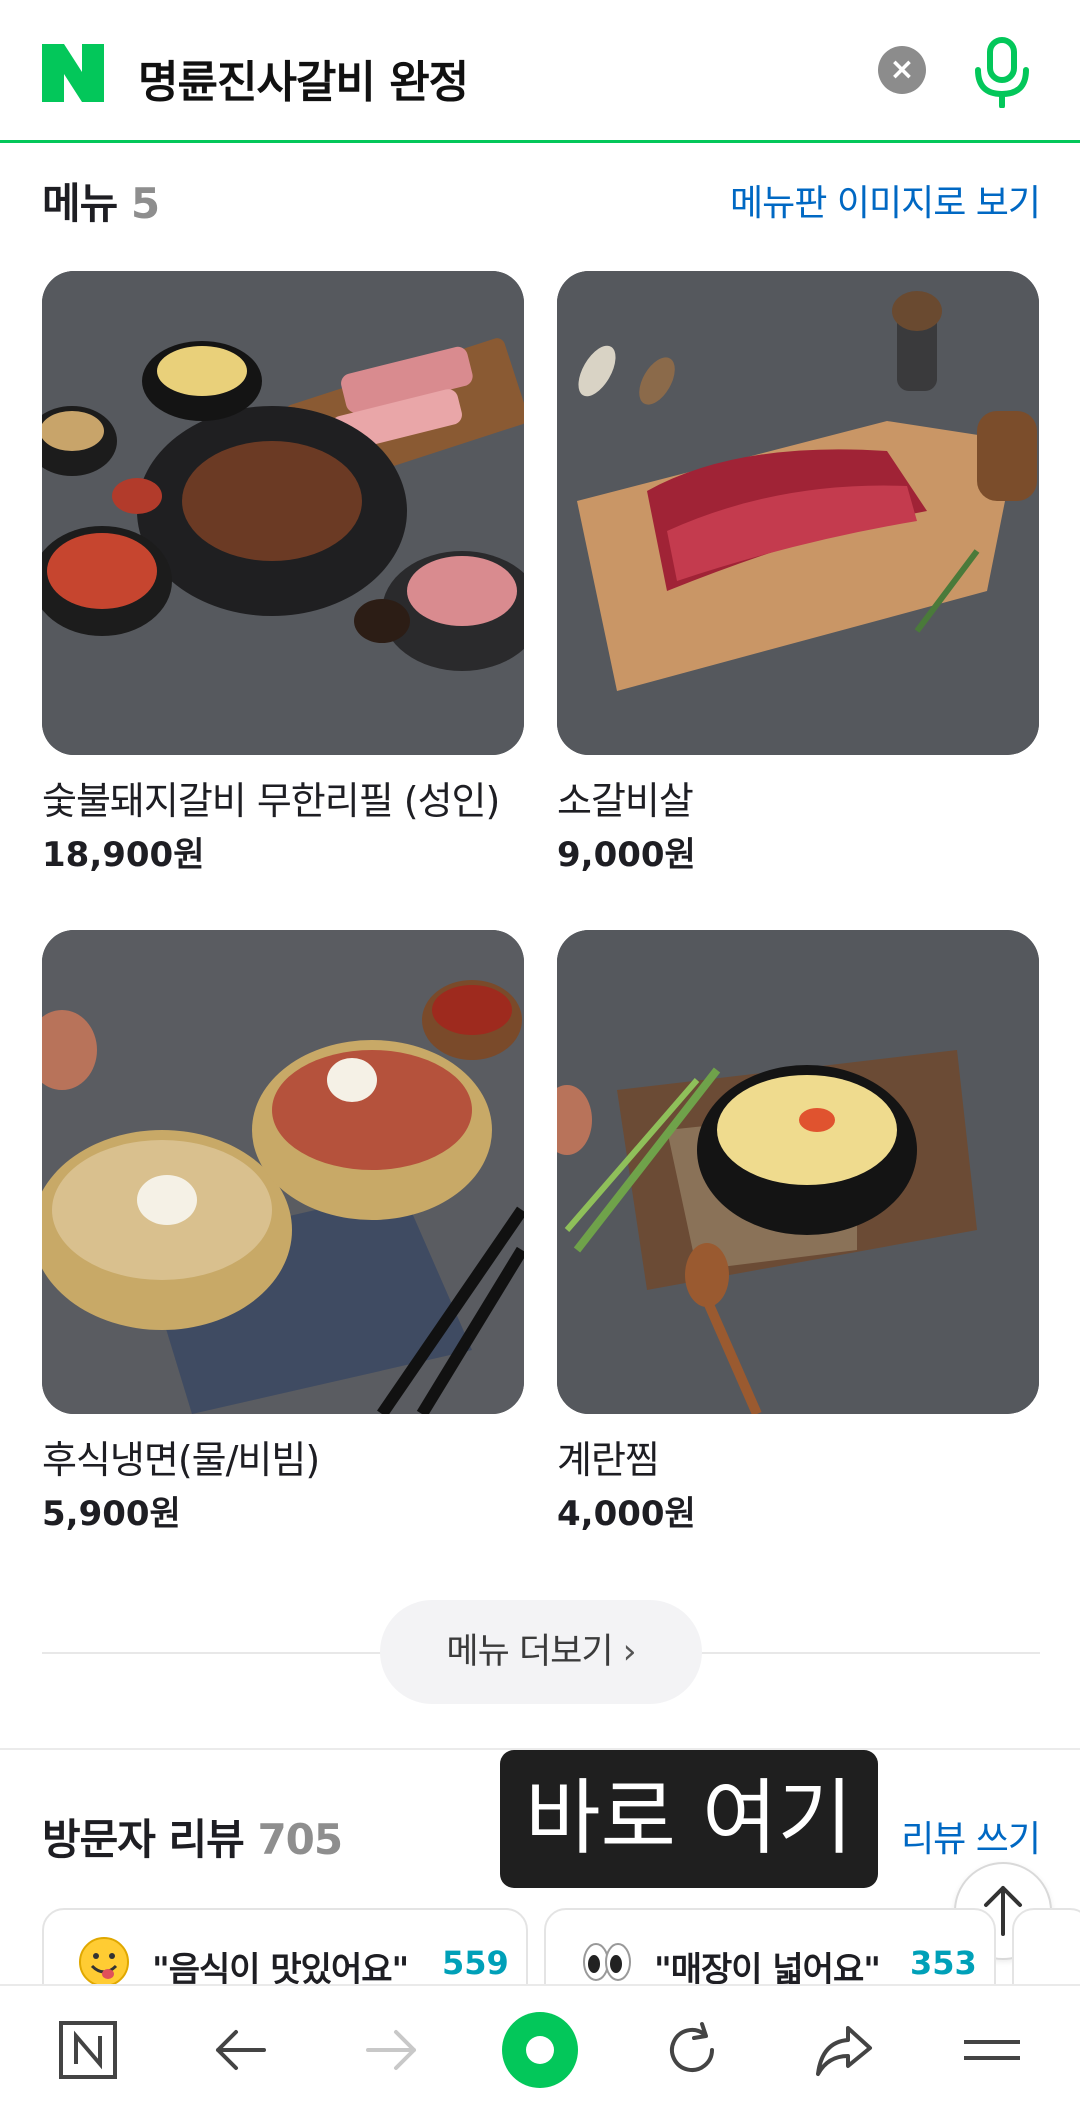 Image resolution: width=1080 pixels, height=2114 pixels. What do you see at coordinates (123, 855) in the screenshot?
I see `menu-item-price: 18,900원` at bounding box center [123, 855].